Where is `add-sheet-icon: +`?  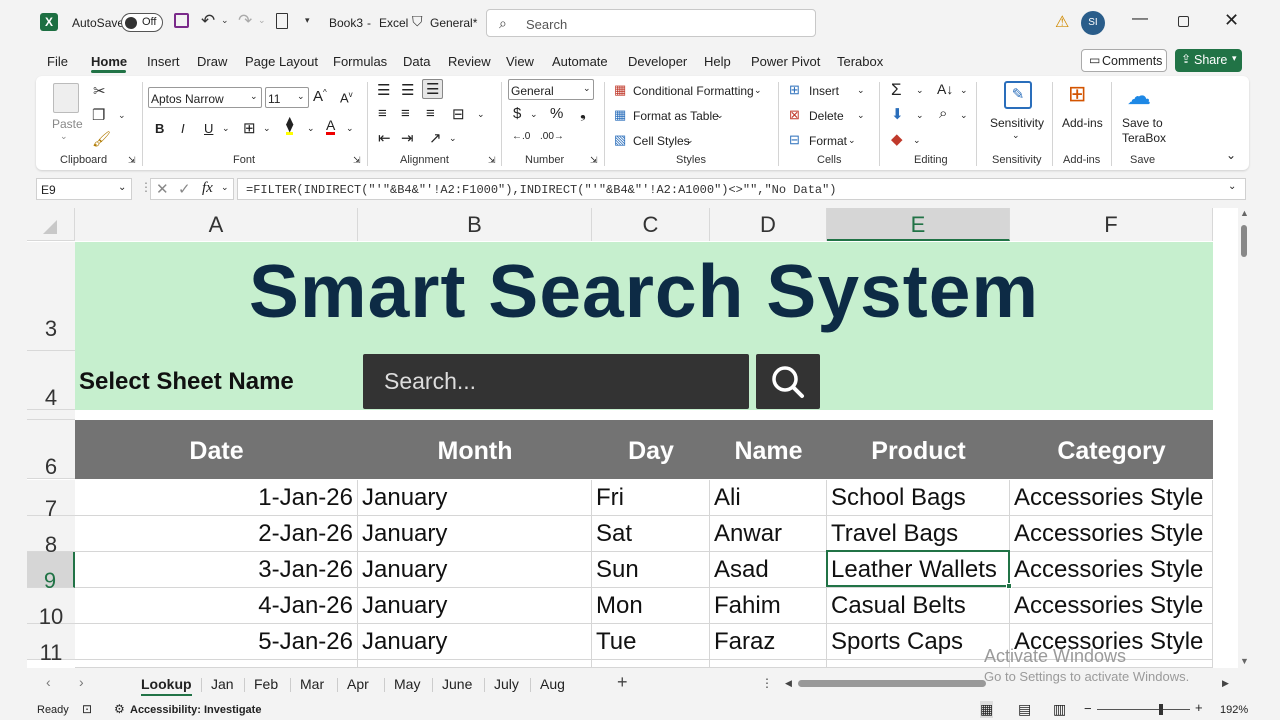
add-sheet-icon: + is located at coordinates (622, 682).